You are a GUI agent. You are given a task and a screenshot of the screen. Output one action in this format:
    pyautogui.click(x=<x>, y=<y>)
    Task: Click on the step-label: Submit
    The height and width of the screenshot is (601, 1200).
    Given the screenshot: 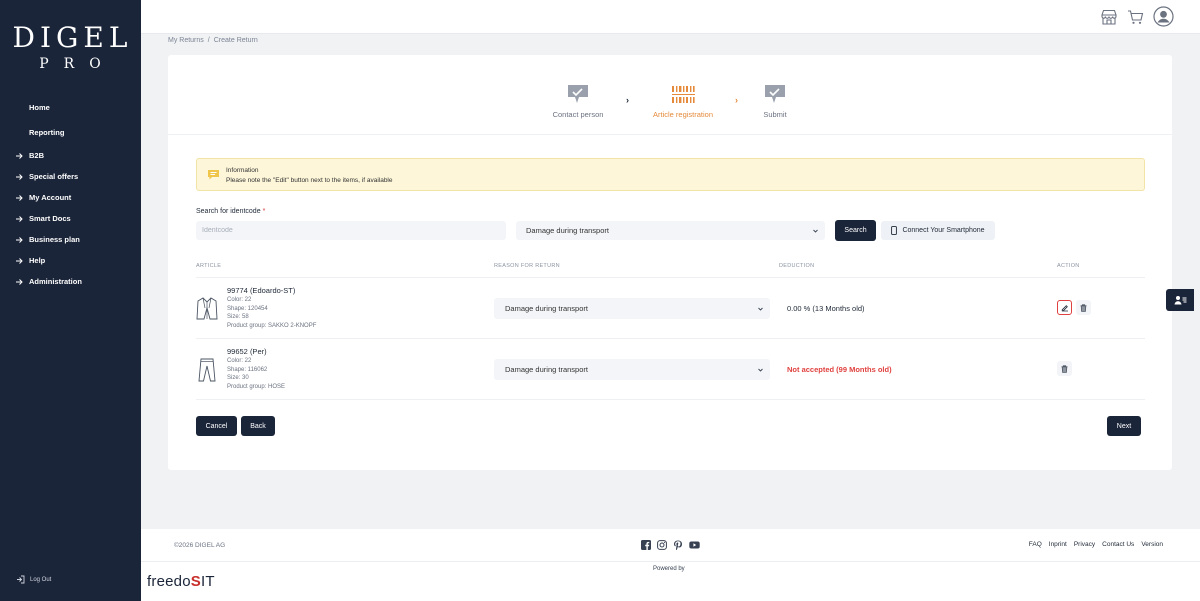 What is the action you would take?
    pyautogui.click(x=775, y=114)
    